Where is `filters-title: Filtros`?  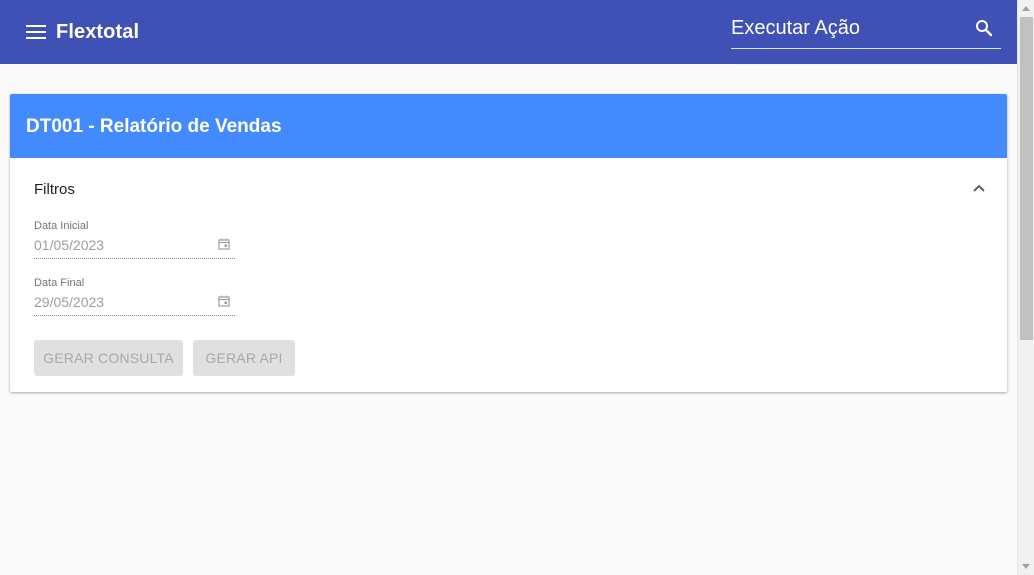 filters-title: Filtros is located at coordinates (54, 189).